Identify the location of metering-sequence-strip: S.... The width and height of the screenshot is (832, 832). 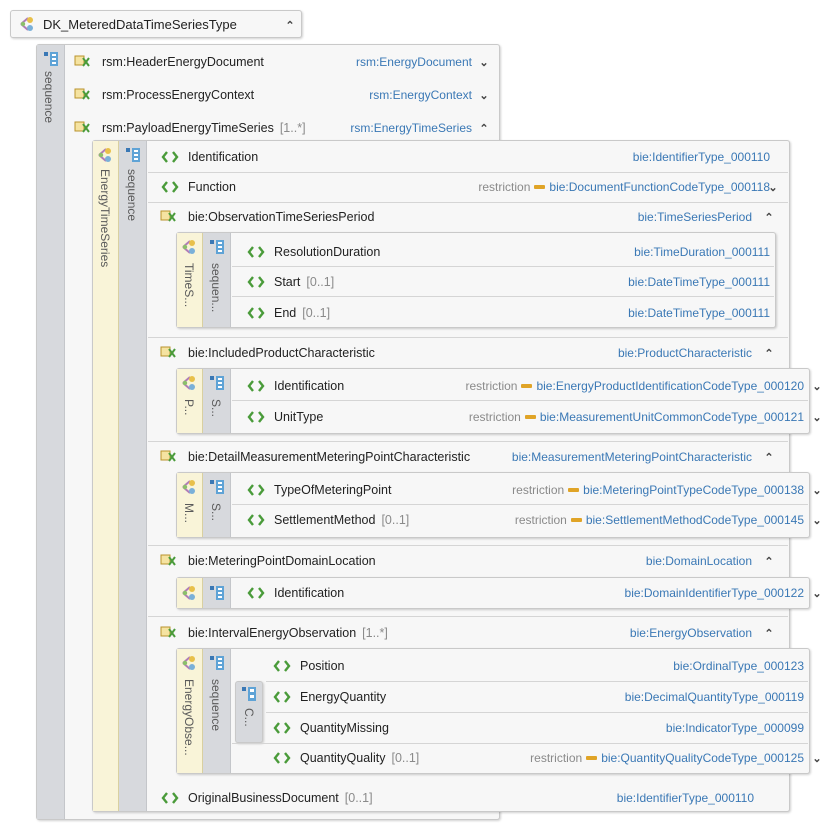
(217, 505).